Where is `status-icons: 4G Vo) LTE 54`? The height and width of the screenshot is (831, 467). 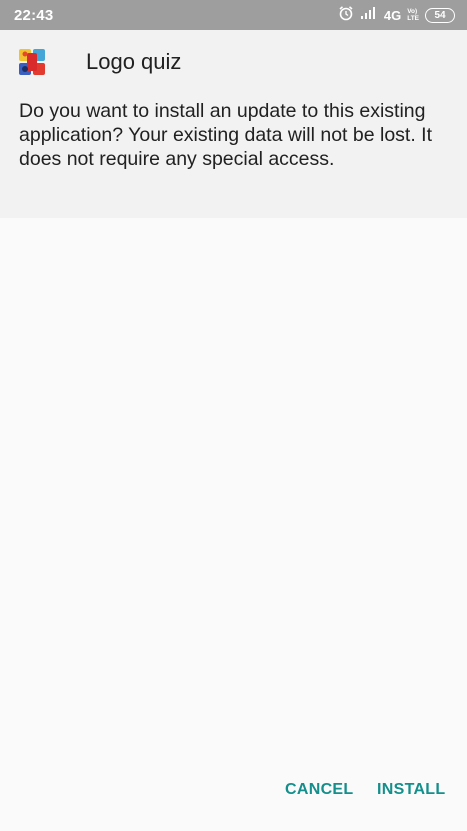 status-icons: 4G Vo) LTE 54 is located at coordinates (396, 15).